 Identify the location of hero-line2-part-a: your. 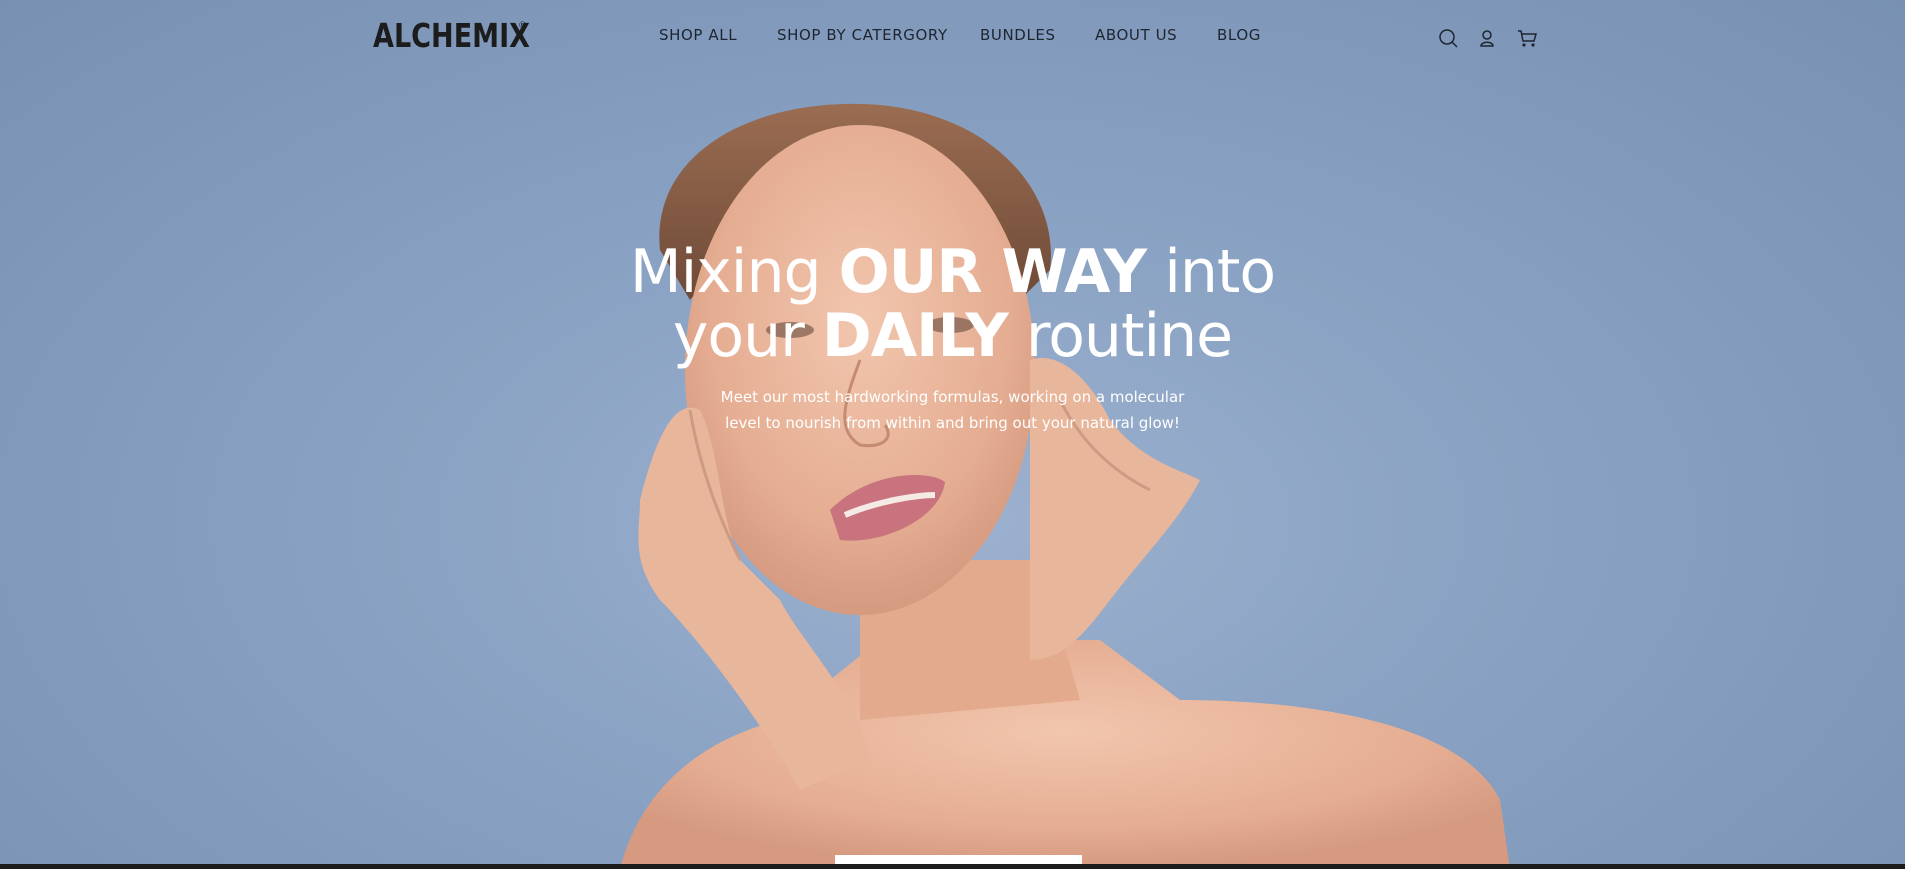
(747, 336).